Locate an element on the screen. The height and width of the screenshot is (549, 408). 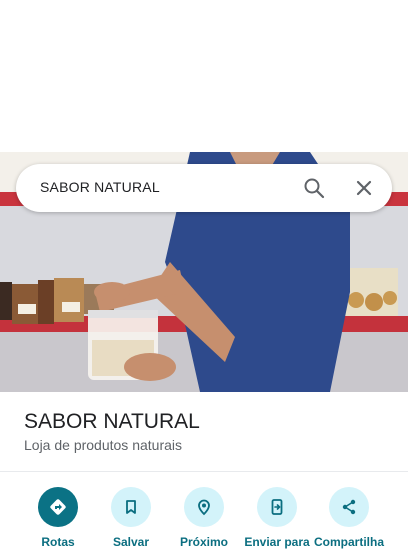
bookmark-icon is located at coordinates (131, 507).